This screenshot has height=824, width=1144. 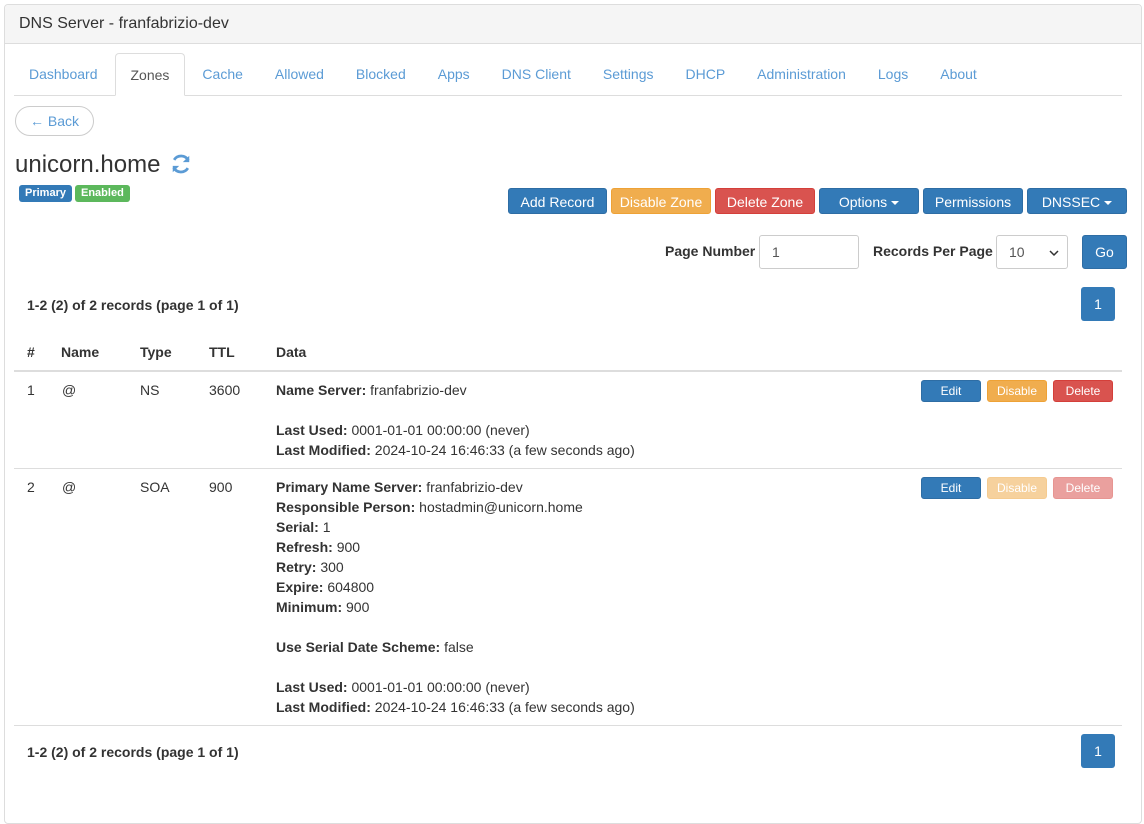 I want to click on disable-zone-button: Disable Zone, so click(x=661, y=201).